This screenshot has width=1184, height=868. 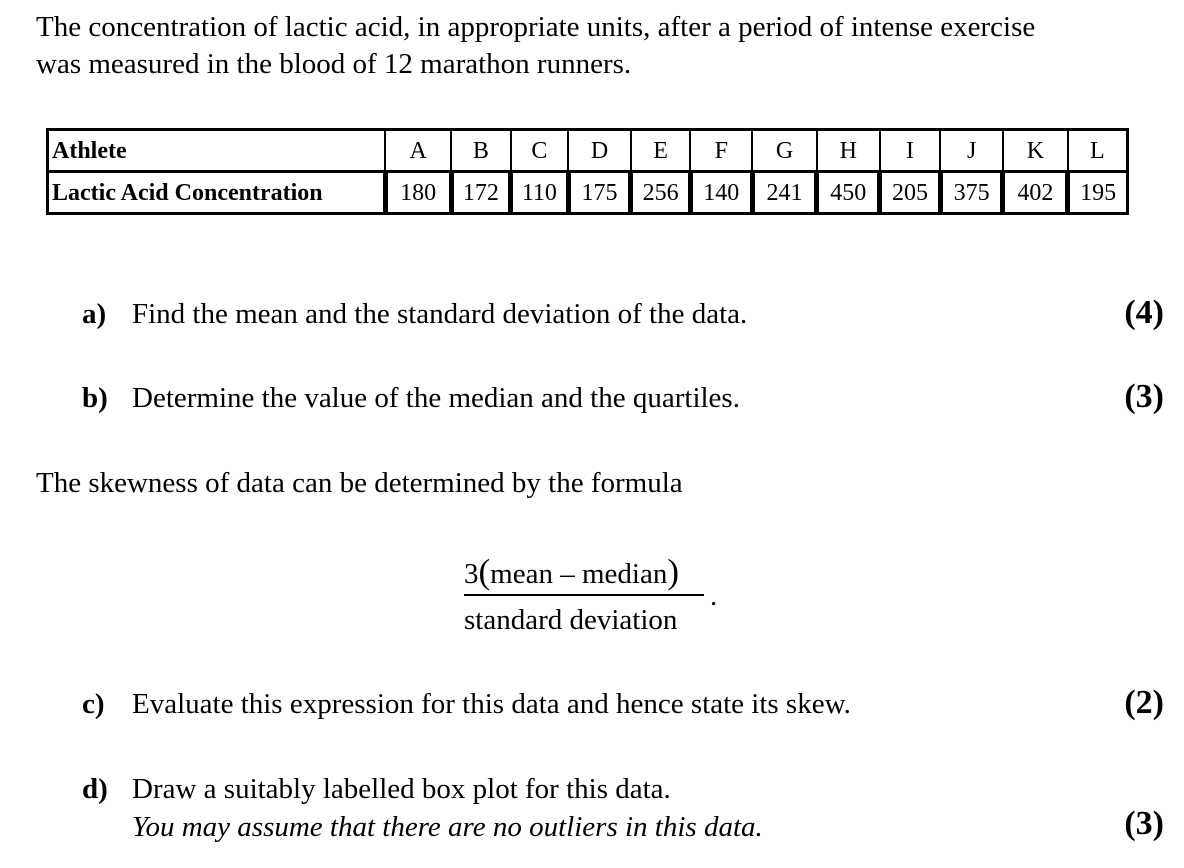 What do you see at coordinates (216, 150) in the screenshot?
I see `athlete-row-header: Athlete` at bounding box center [216, 150].